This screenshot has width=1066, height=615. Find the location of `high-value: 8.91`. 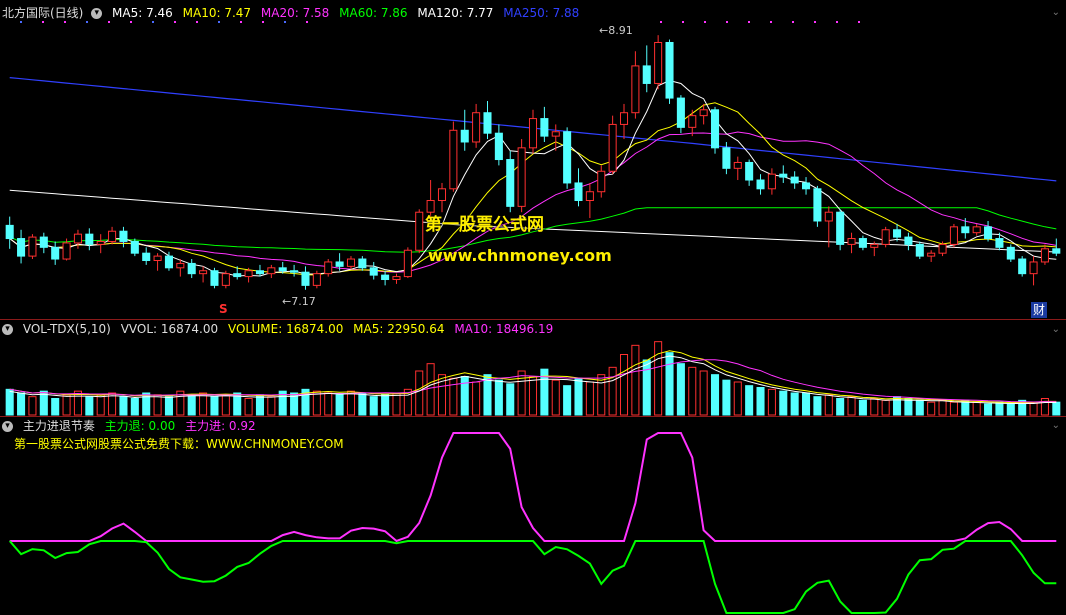

high-value: 8.91 is located at coordinates (620, 30).